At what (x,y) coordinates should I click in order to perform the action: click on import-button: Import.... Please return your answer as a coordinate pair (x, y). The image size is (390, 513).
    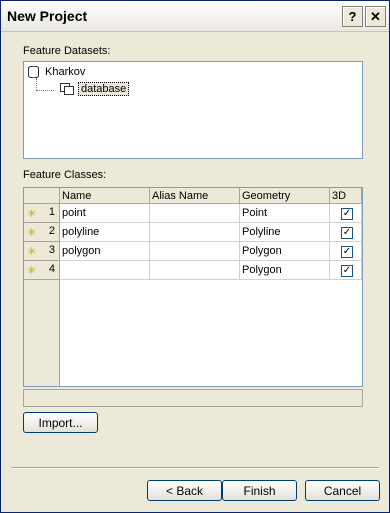
    Looking at the image, I should click on (60, 422).